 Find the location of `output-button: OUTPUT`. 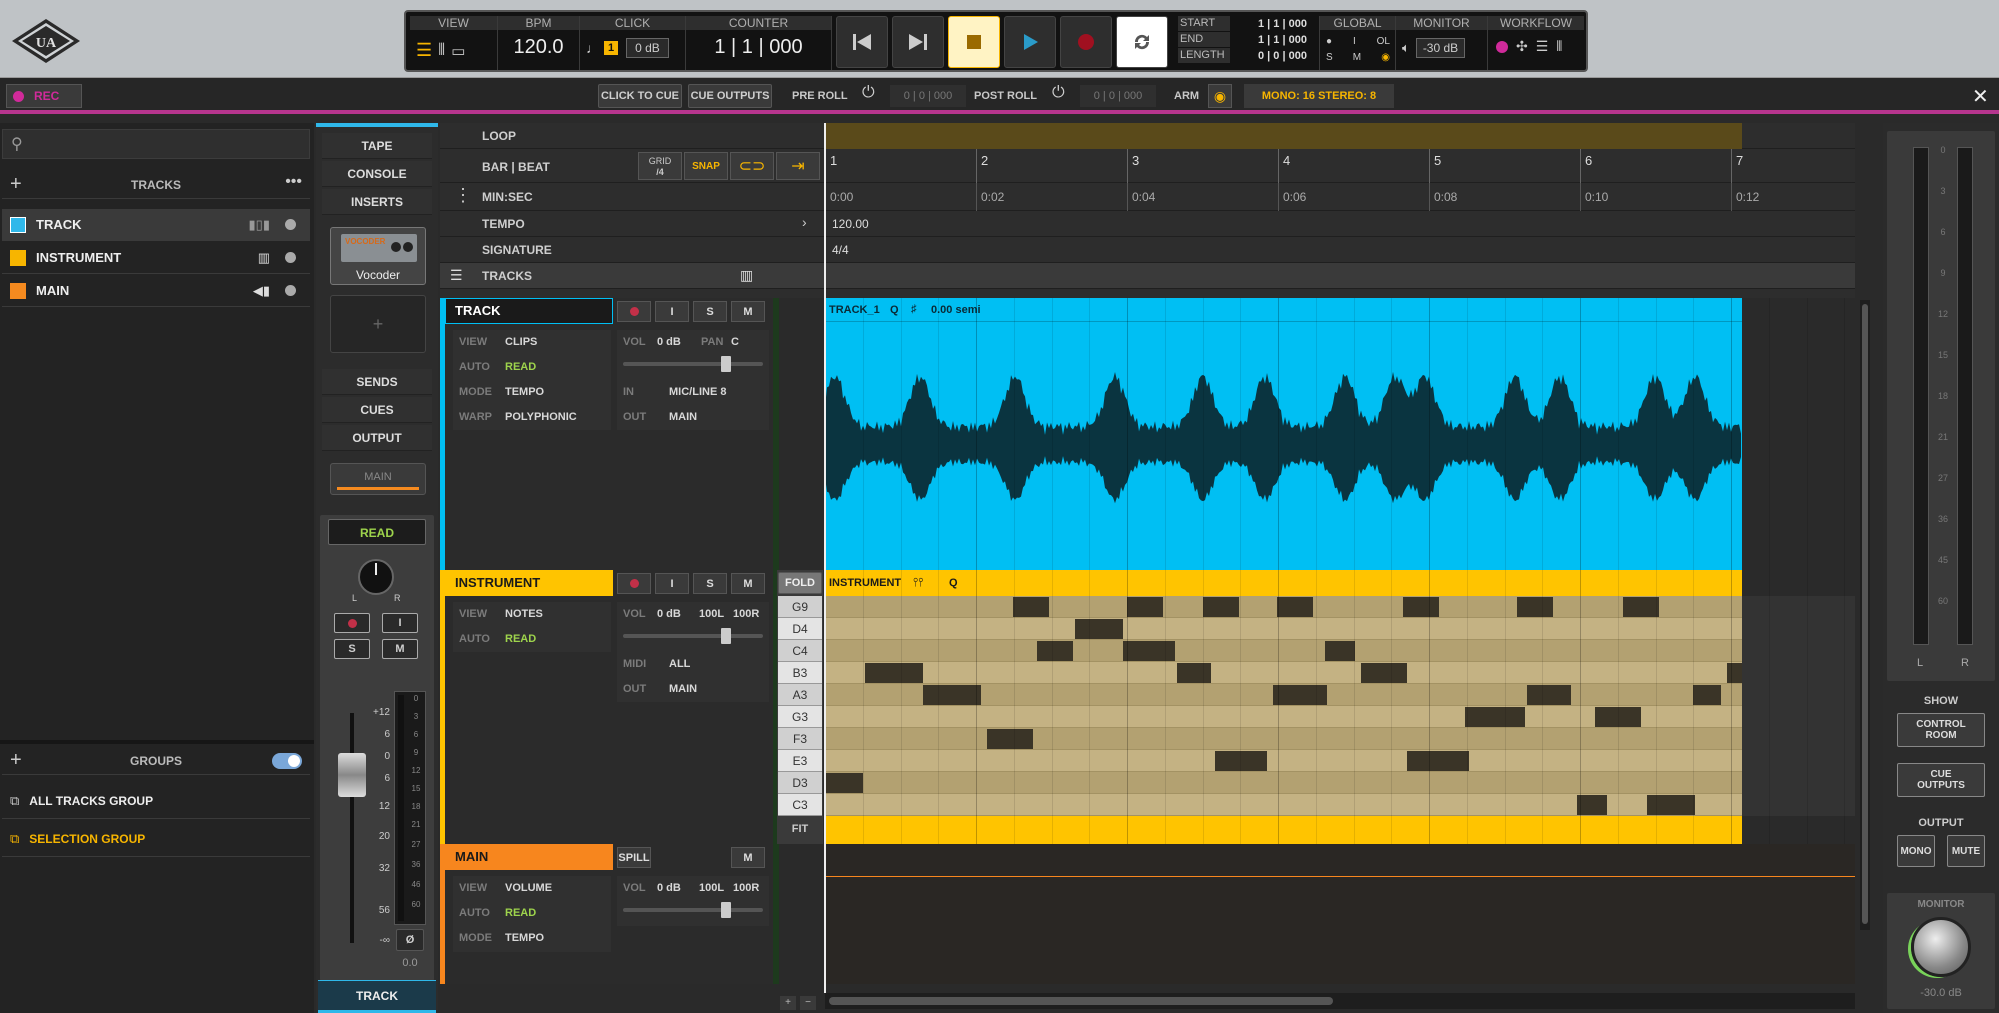

output-button: OUTPUT is located at coordinates (377, 438).